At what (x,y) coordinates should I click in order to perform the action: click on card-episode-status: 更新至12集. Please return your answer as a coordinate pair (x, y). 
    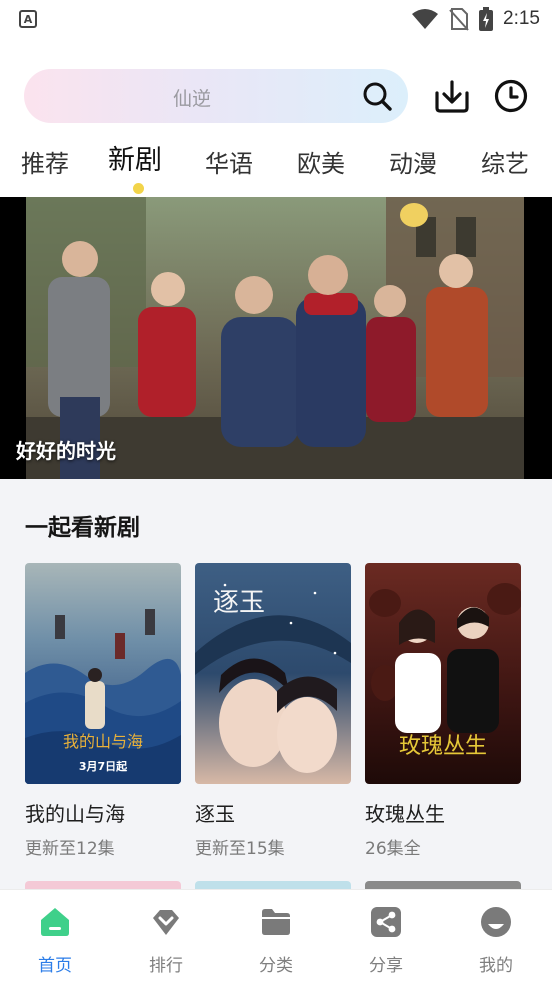
    Looking at the image, I should click on (70, 849).